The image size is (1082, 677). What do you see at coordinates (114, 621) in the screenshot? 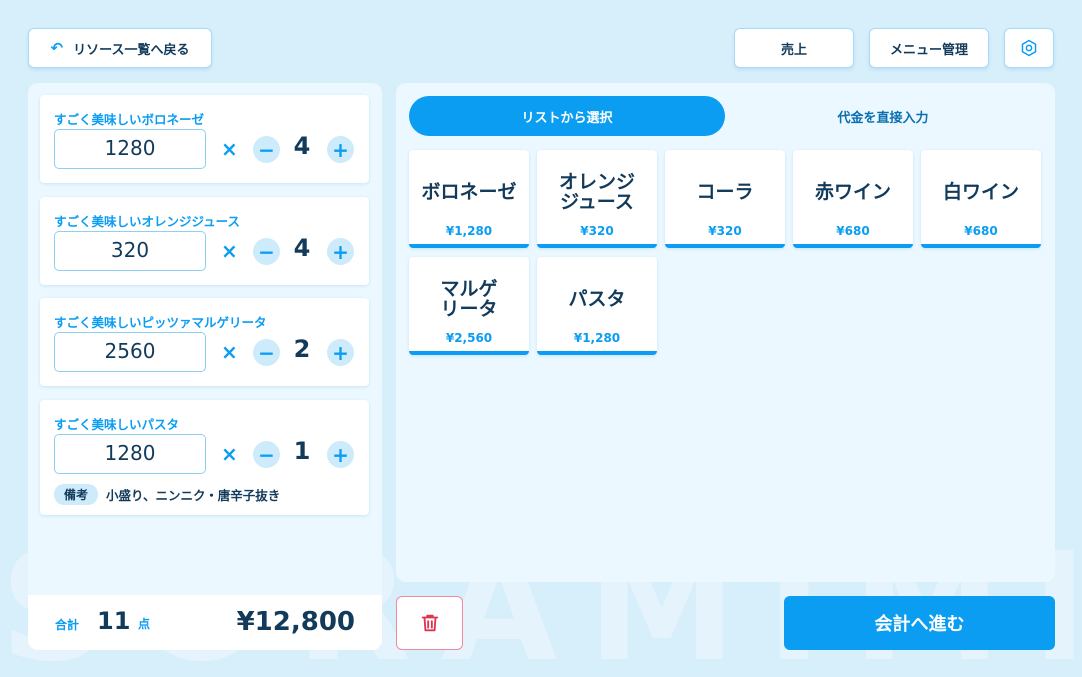
I see `total-count: 11` at bounding box center [114, 621].